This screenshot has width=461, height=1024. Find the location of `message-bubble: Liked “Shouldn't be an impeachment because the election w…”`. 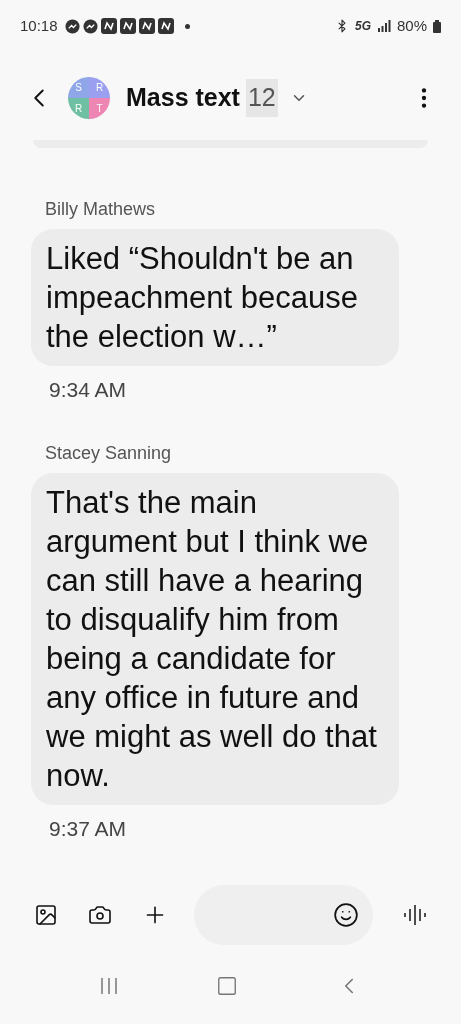

message-bubble: Liked “Shouldn't be an impeachment because the election w…” is located at coordinates (215, 297).